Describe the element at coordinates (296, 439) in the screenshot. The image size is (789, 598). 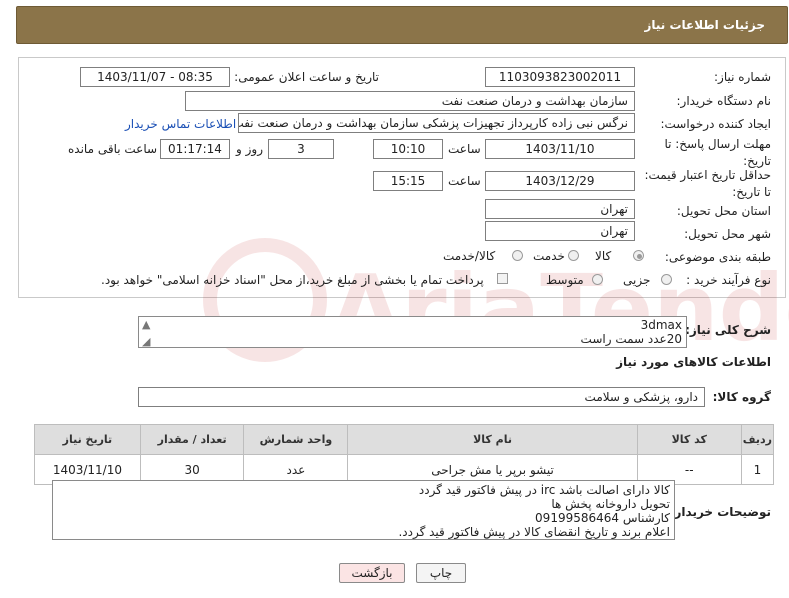
I see `col-unit: واحد شمارش` at that location.